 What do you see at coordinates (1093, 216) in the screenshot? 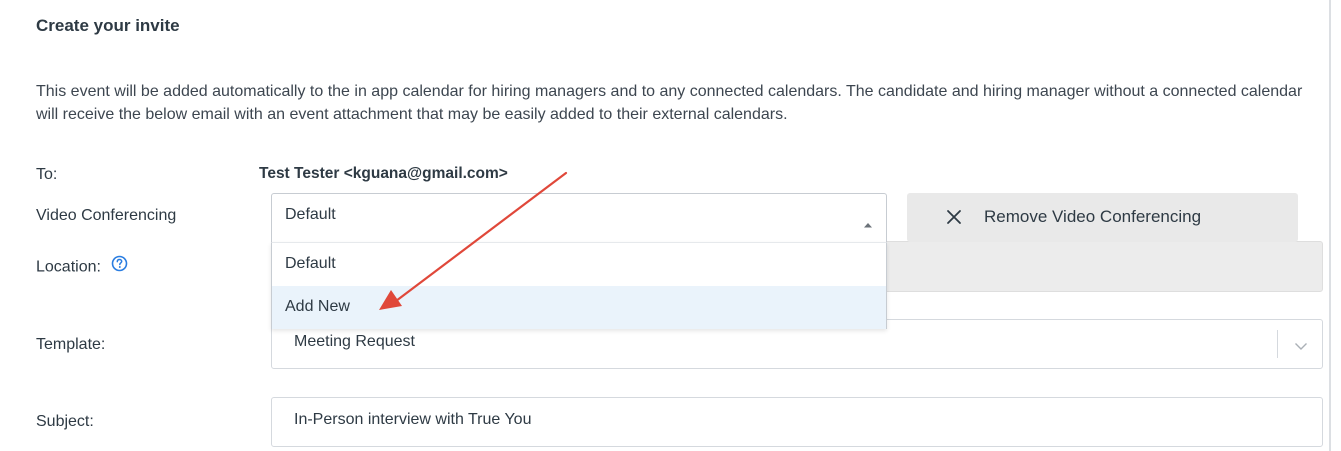
I see `remove-video-conferencing-label: Remove Video Conferencing` at bounding box center [1093, 216].